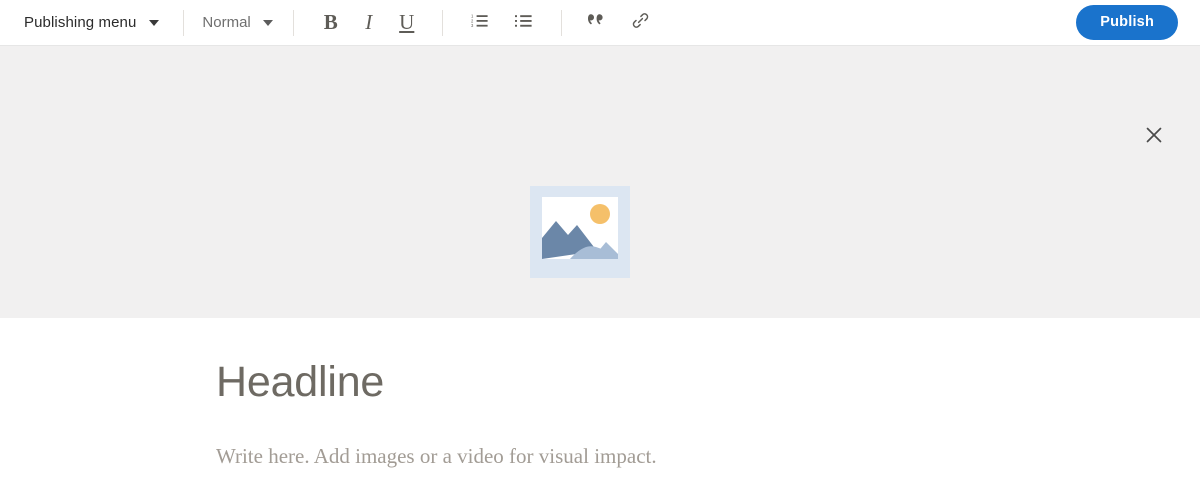 The width and height of the screenshot is (1200, 502). I want to click on numbered-list-button: 1 2 3, so click(480, 23).